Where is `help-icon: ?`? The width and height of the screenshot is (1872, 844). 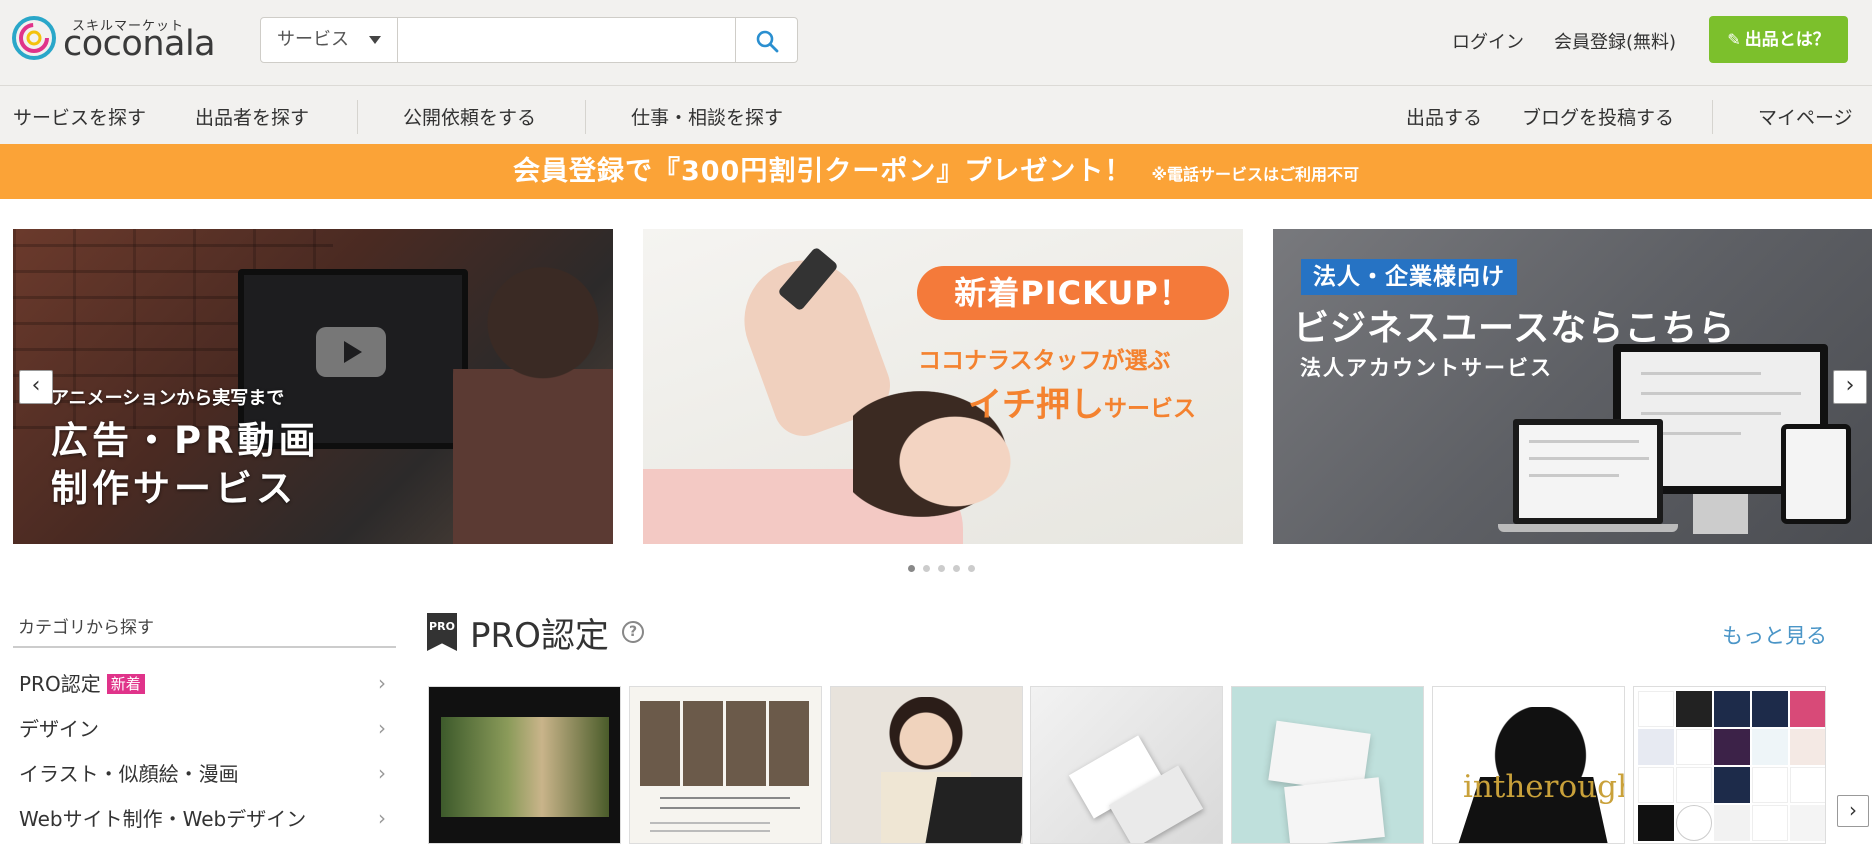
help-icon: ? is located at coordinates (633, 632).